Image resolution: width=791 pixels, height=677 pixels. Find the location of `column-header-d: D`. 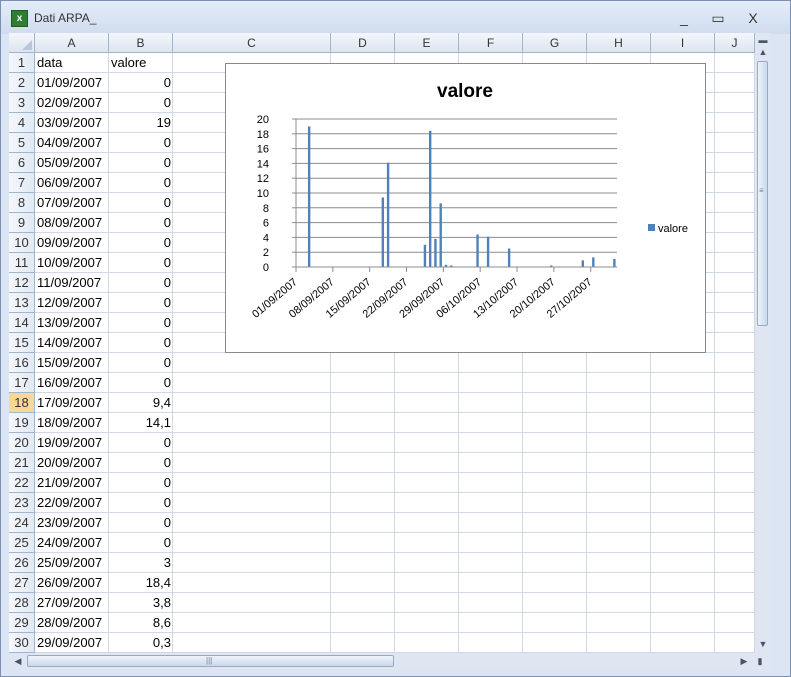

column-header-d: D is located at coordinates (363, 43).